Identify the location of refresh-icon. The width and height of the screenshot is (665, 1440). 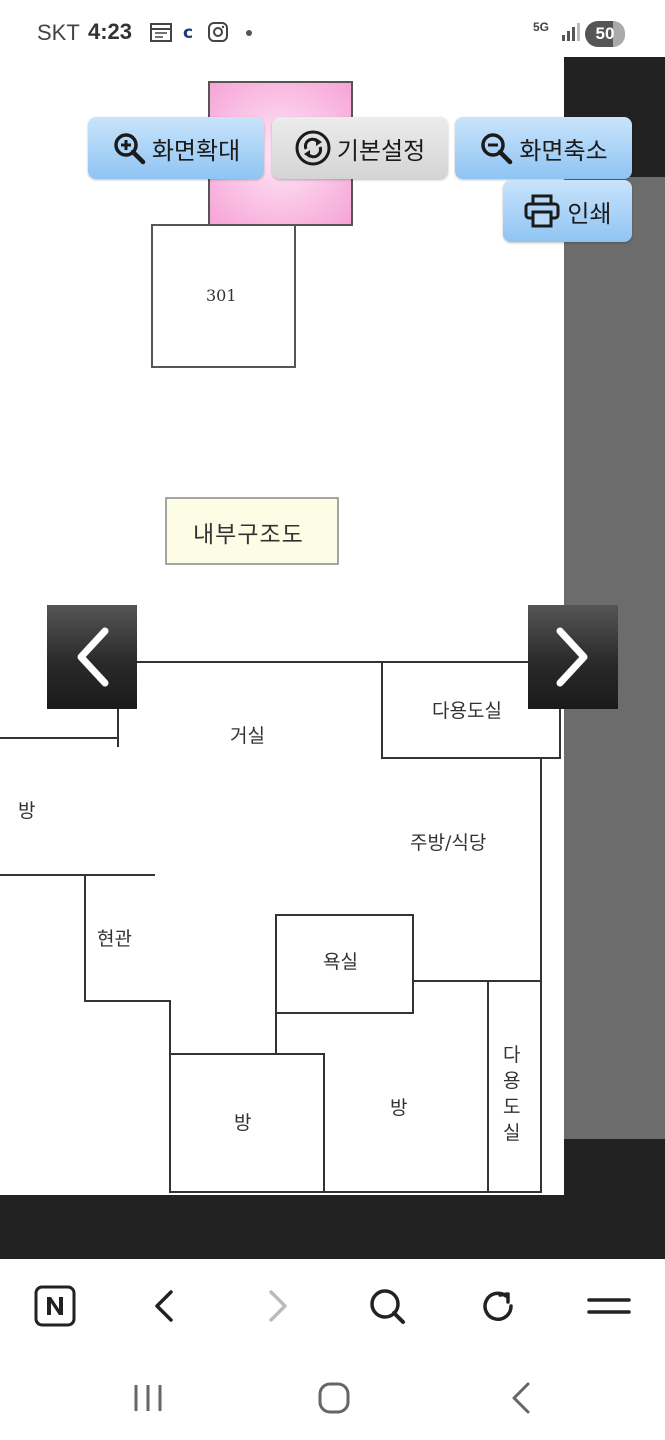
(498, 1306).